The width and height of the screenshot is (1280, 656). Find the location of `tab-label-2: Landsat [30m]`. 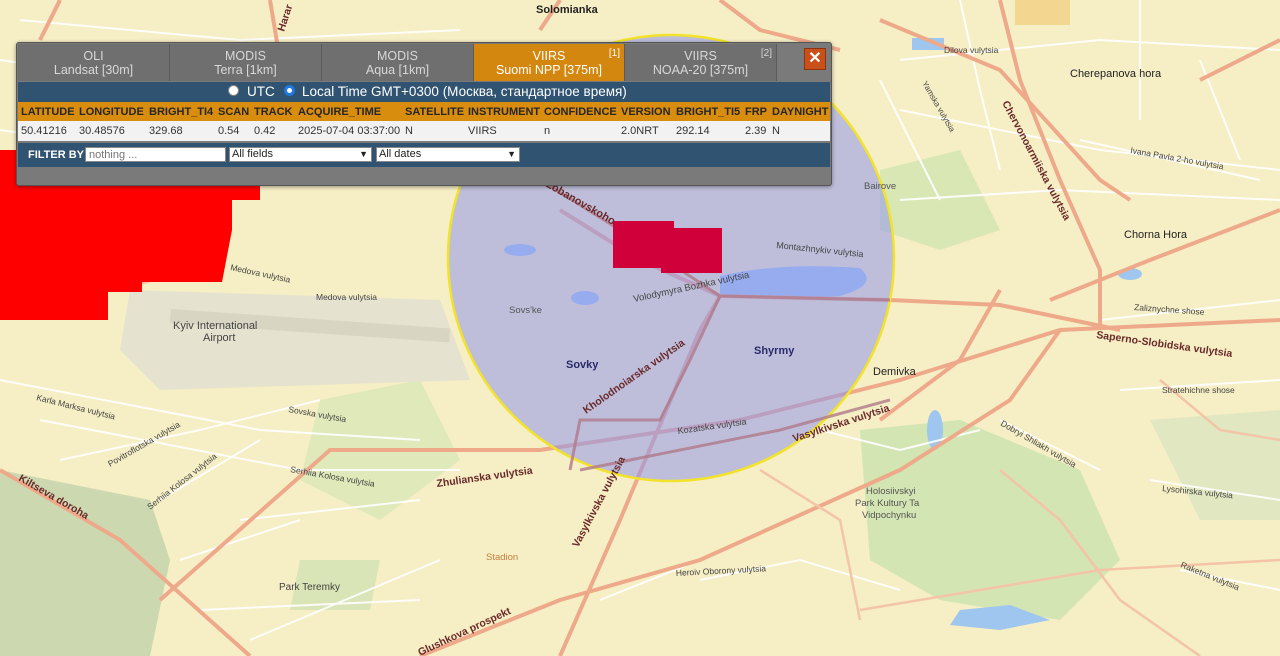

tab-label-2: Landsat [30m] is located at coordinates (93, 70).